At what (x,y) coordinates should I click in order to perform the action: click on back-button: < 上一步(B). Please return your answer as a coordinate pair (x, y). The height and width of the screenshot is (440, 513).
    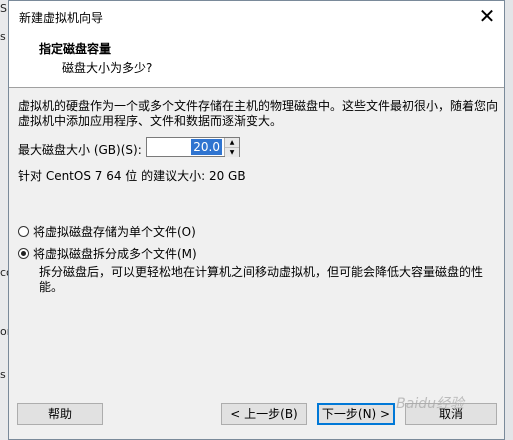
    Looking at the image, I should click on (264, 414).